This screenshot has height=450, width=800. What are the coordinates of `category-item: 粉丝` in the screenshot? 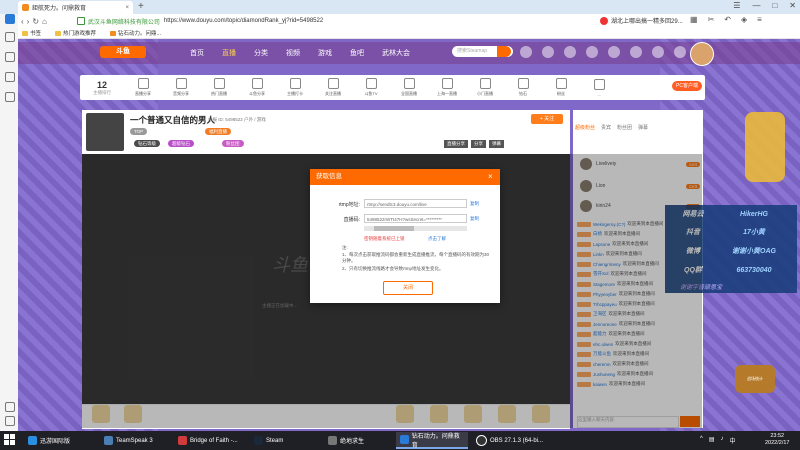 It's located at (561, 87).